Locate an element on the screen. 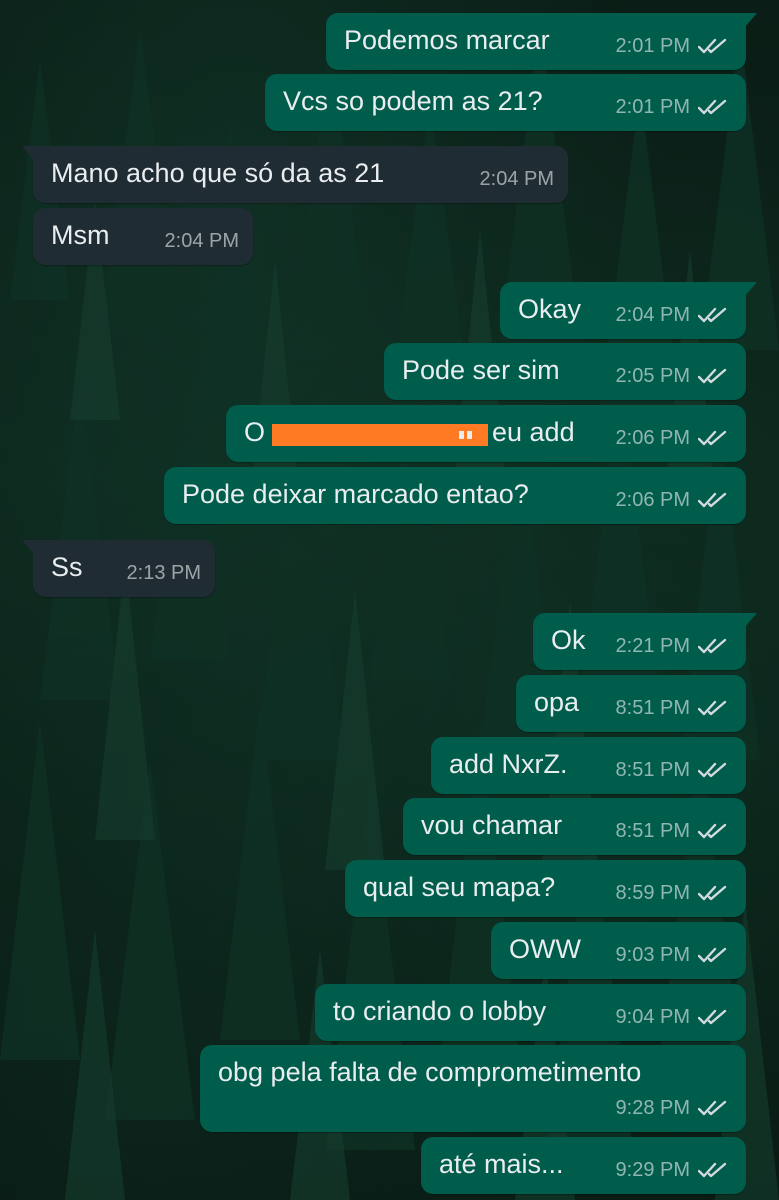  message-time: 9:04 PM is located at coordinates (653, 1017).